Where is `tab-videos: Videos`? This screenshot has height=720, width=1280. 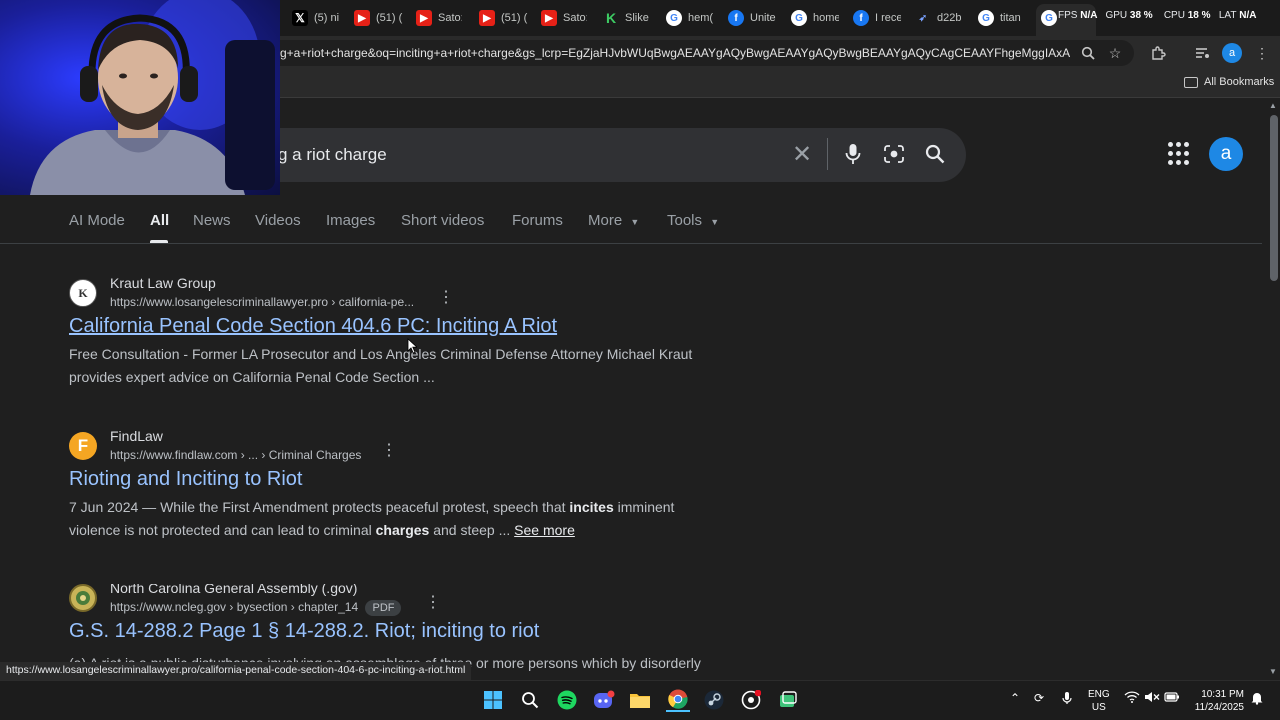 tab-videos: Videos is located at coordinates (278, 220).